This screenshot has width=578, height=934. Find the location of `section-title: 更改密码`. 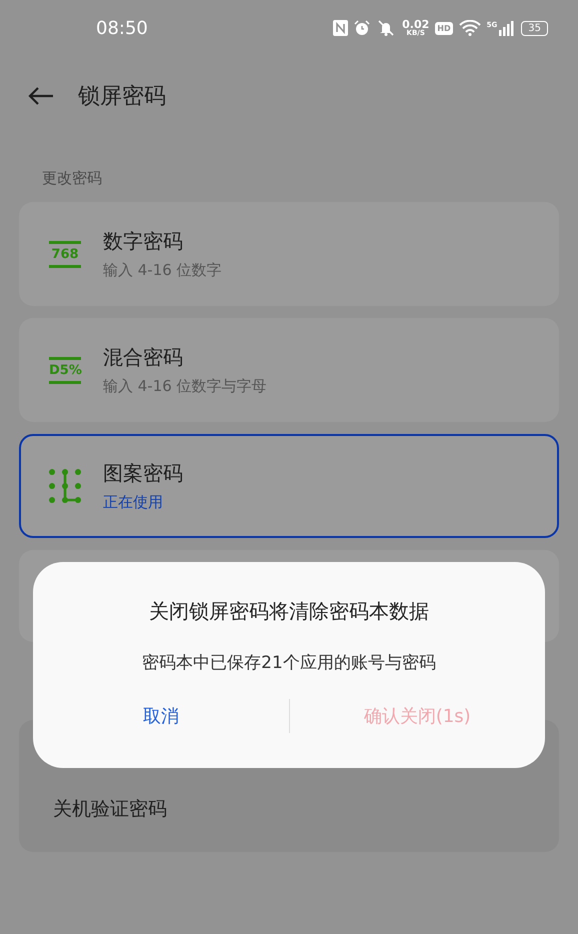

section-title: 更改密码 is located at coordinates (72, 178).